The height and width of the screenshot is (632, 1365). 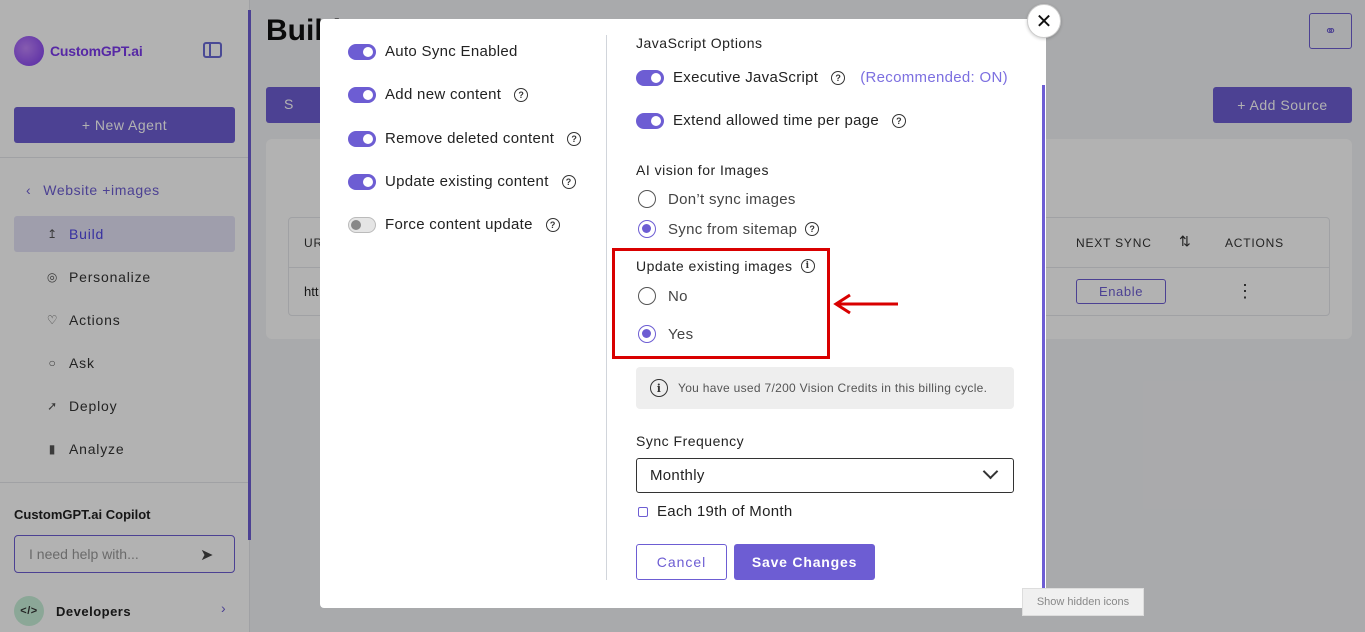 What do you see at coordinates (647, 229) in the screenshot?
I see `radio-button-selected` at bounding box center [647, 229].